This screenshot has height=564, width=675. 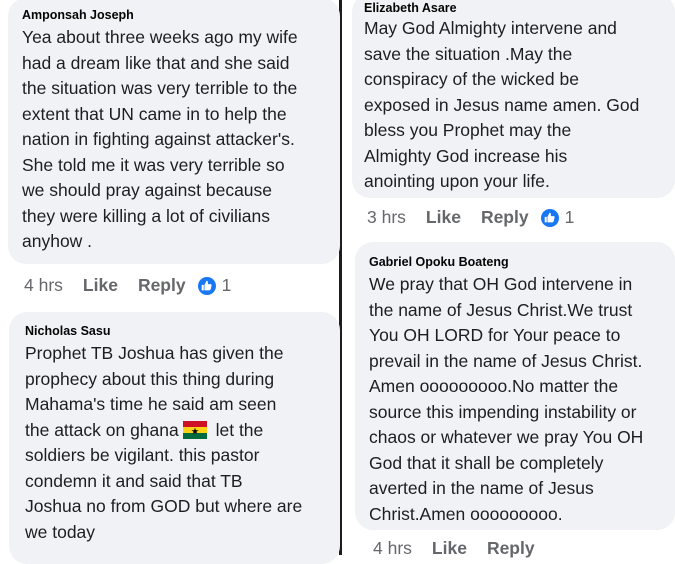 What do you see at coordinates (470, 217) in the screenshot?
I see `comment-actions: 3 hrs Like Reply 1` at bounding box center [470, 217].